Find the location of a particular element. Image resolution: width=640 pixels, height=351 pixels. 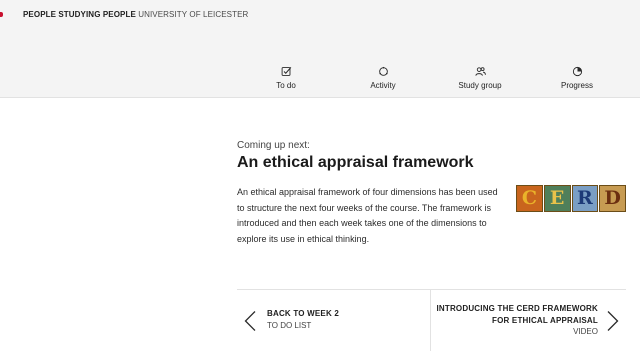

next-step-subtitle: VIDEO is located at coordinates (585, 331).